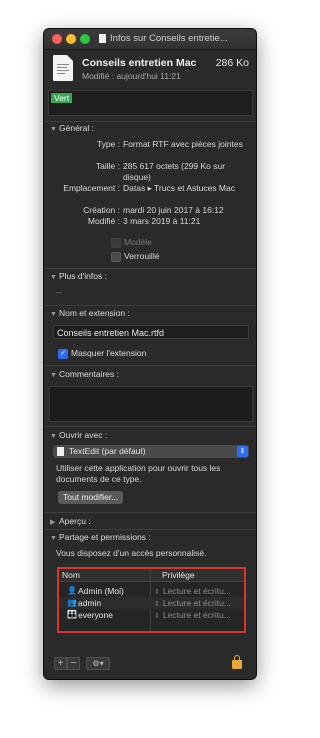 This screenshot has width=320, height=738. Describe the element at coordinates (101, 591) in the screenshot. I see `user-name: Admin (Moi)` at that location.